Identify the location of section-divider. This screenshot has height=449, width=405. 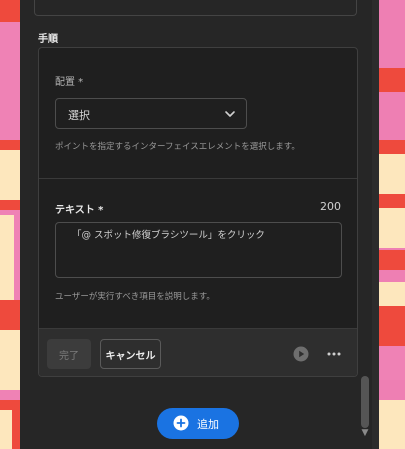
(198, 178).